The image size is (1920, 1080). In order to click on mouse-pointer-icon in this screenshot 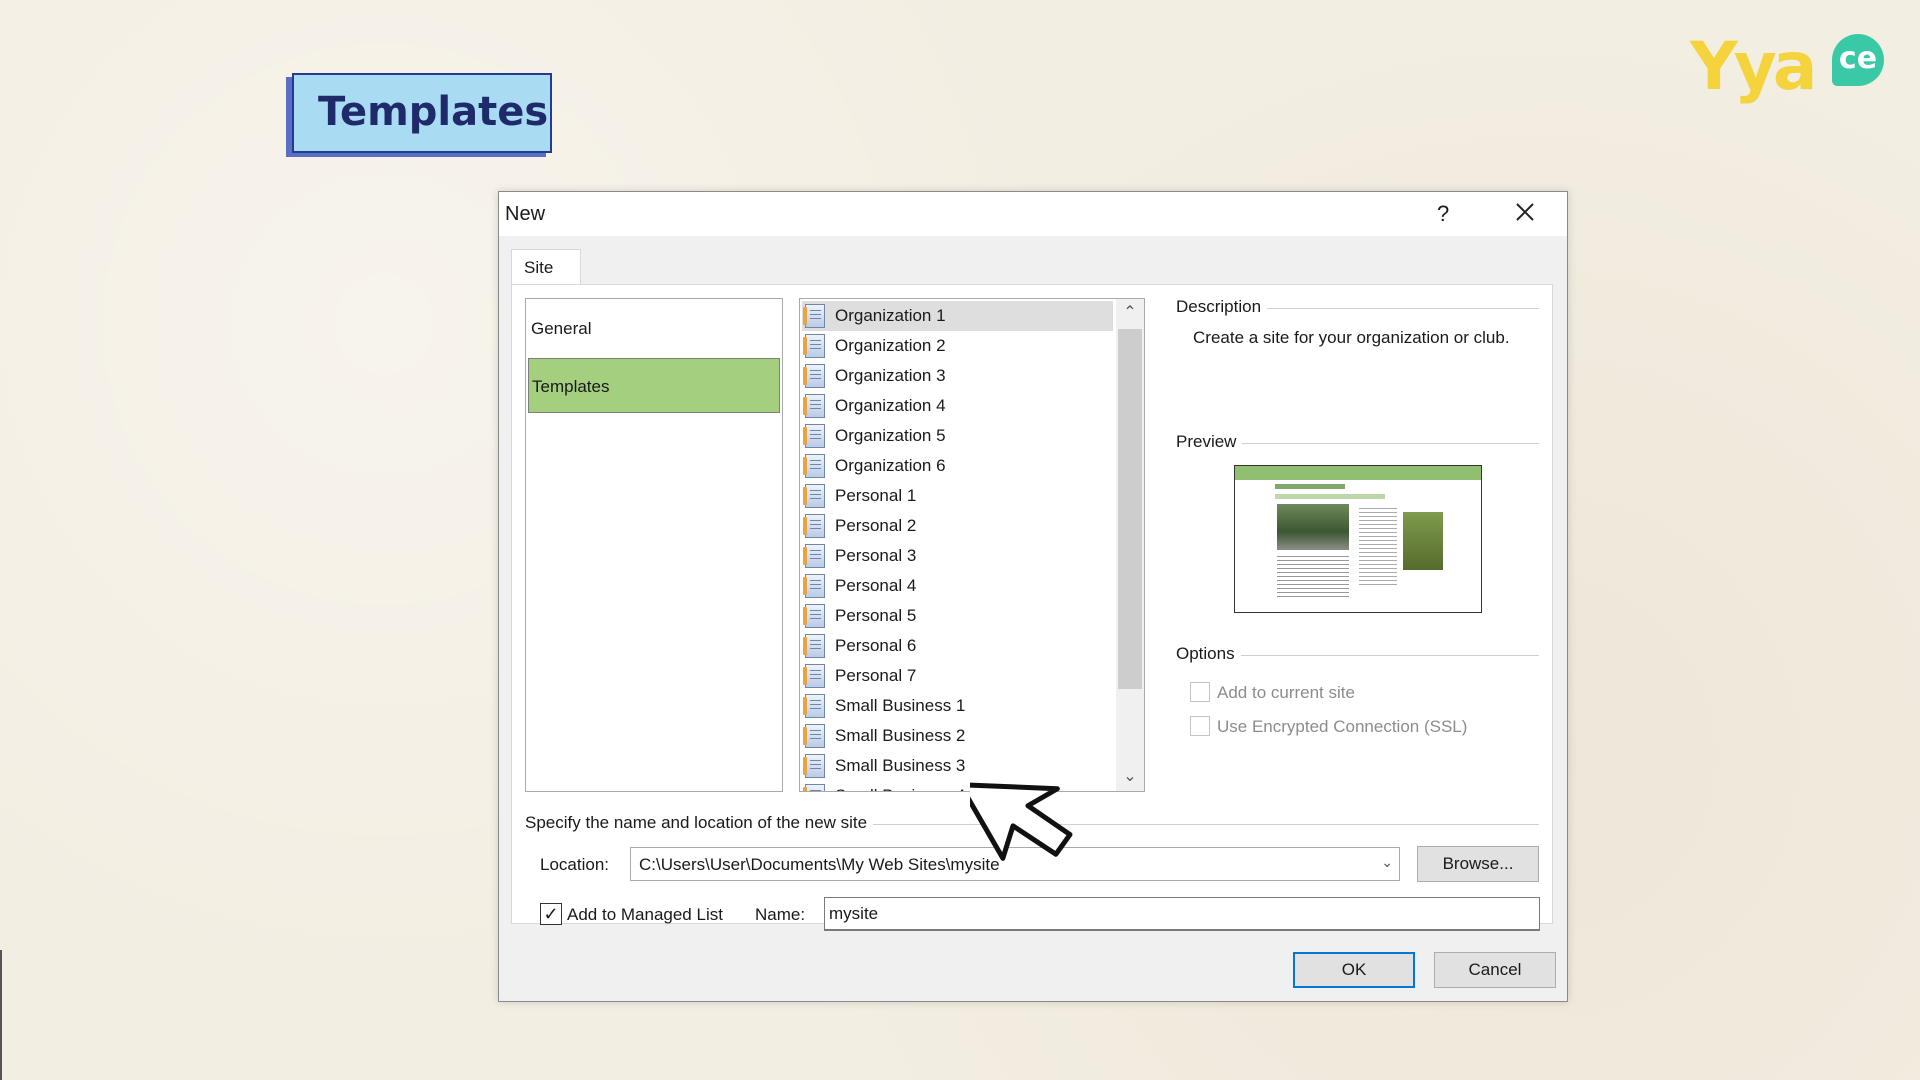, I will do `click(1021, 821)`.